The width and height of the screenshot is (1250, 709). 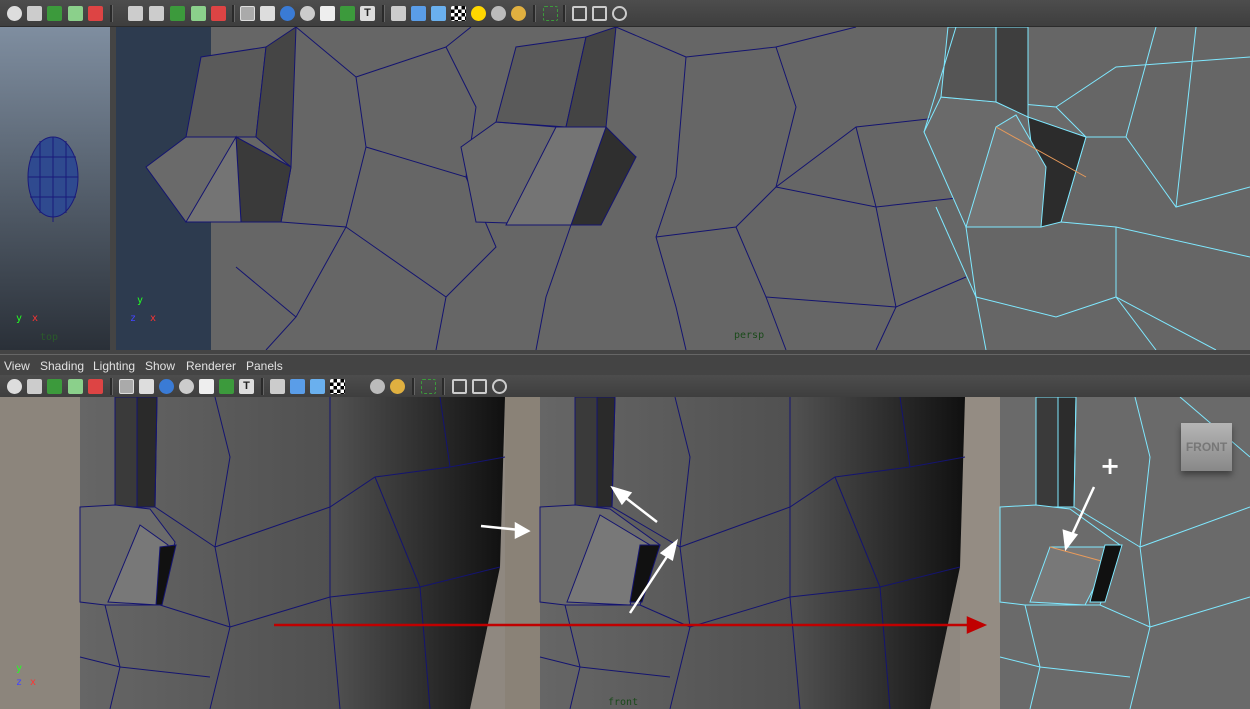 What do you see at coordinates (198, 13) in the screenshot?
I see `gate-mask-icon` at bounding box center [198, 13].